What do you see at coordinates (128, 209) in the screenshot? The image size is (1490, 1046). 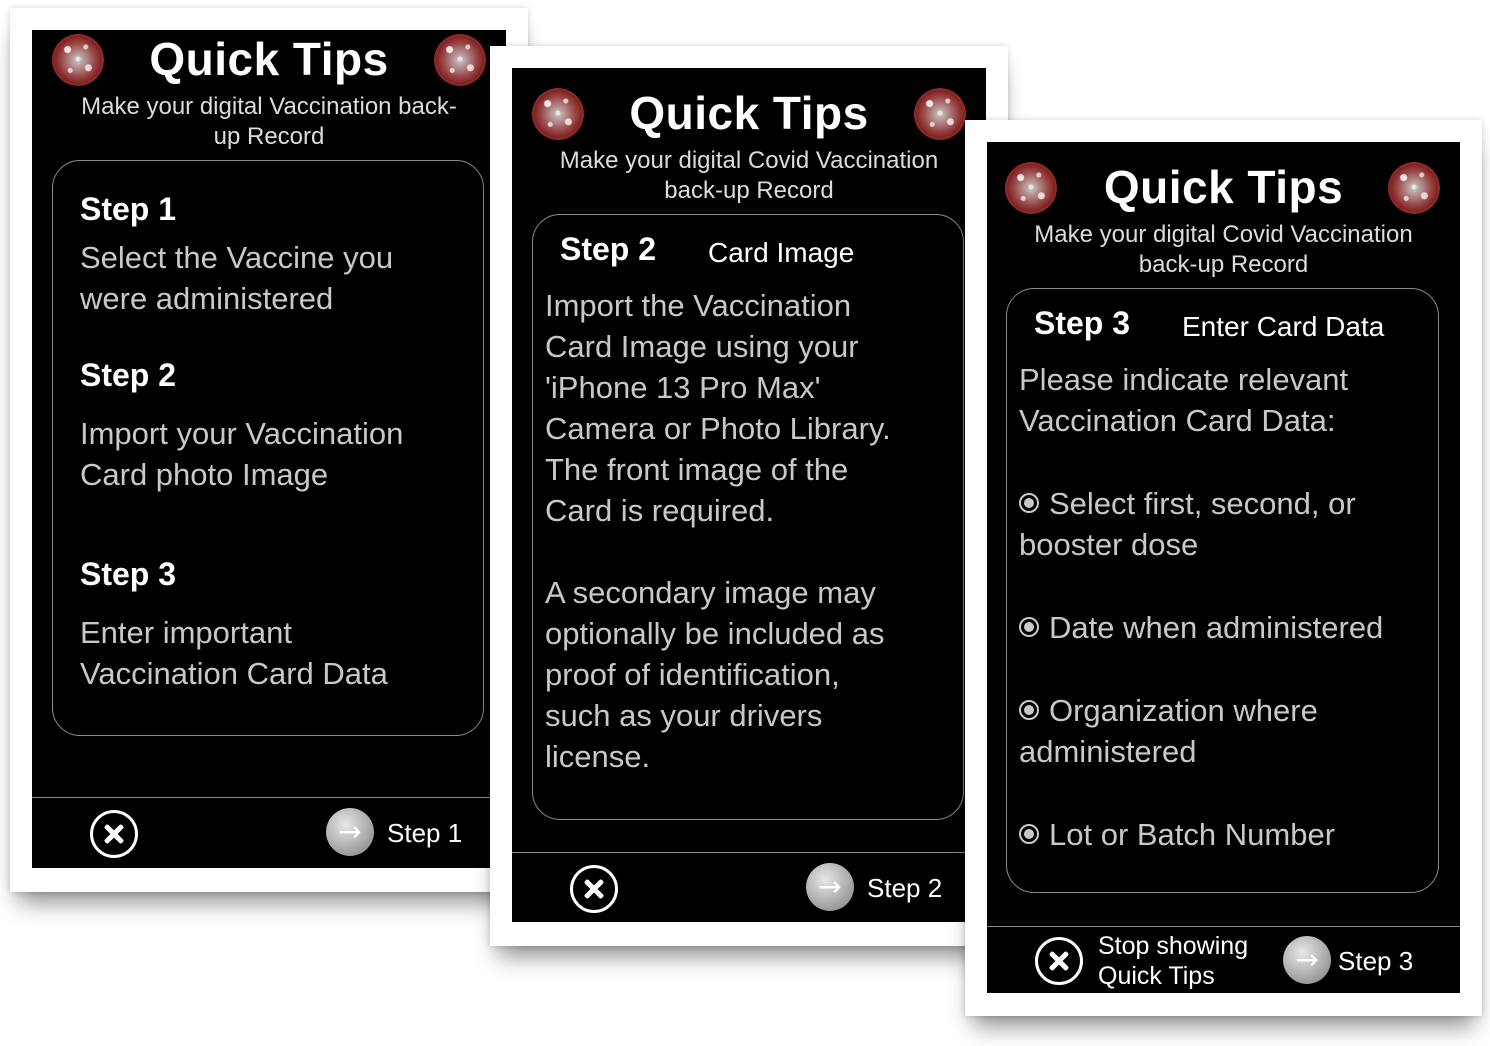 I see `step-1-heading: Step 1` at bounding box center [128, 209].